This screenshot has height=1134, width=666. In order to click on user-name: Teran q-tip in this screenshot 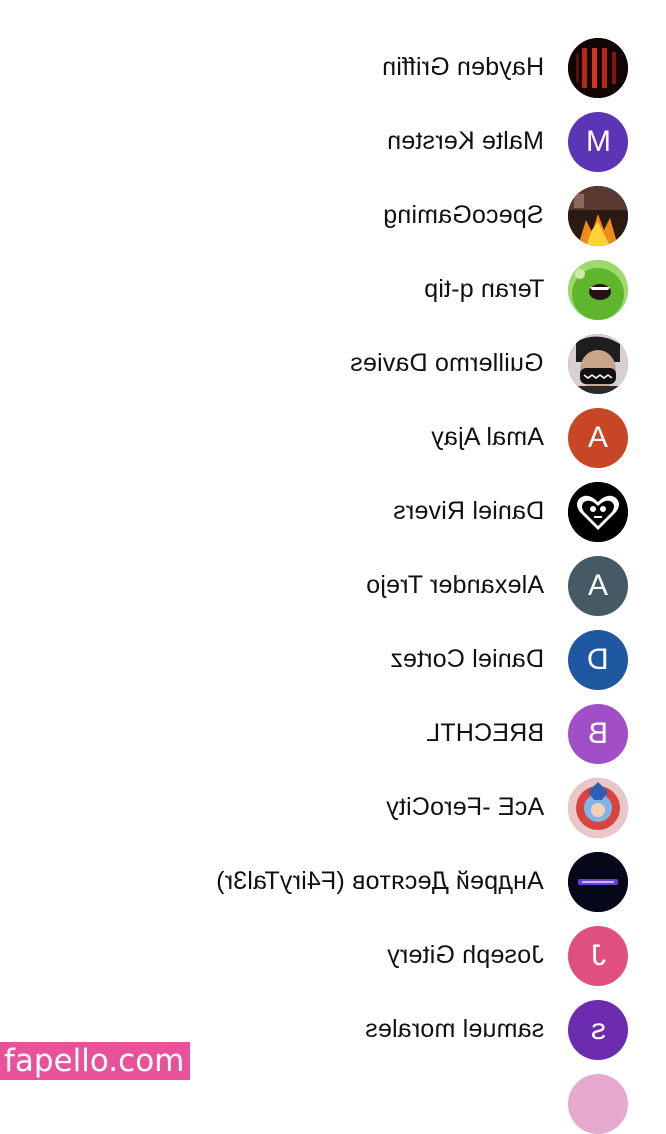, I will do `click(484, 289)`.